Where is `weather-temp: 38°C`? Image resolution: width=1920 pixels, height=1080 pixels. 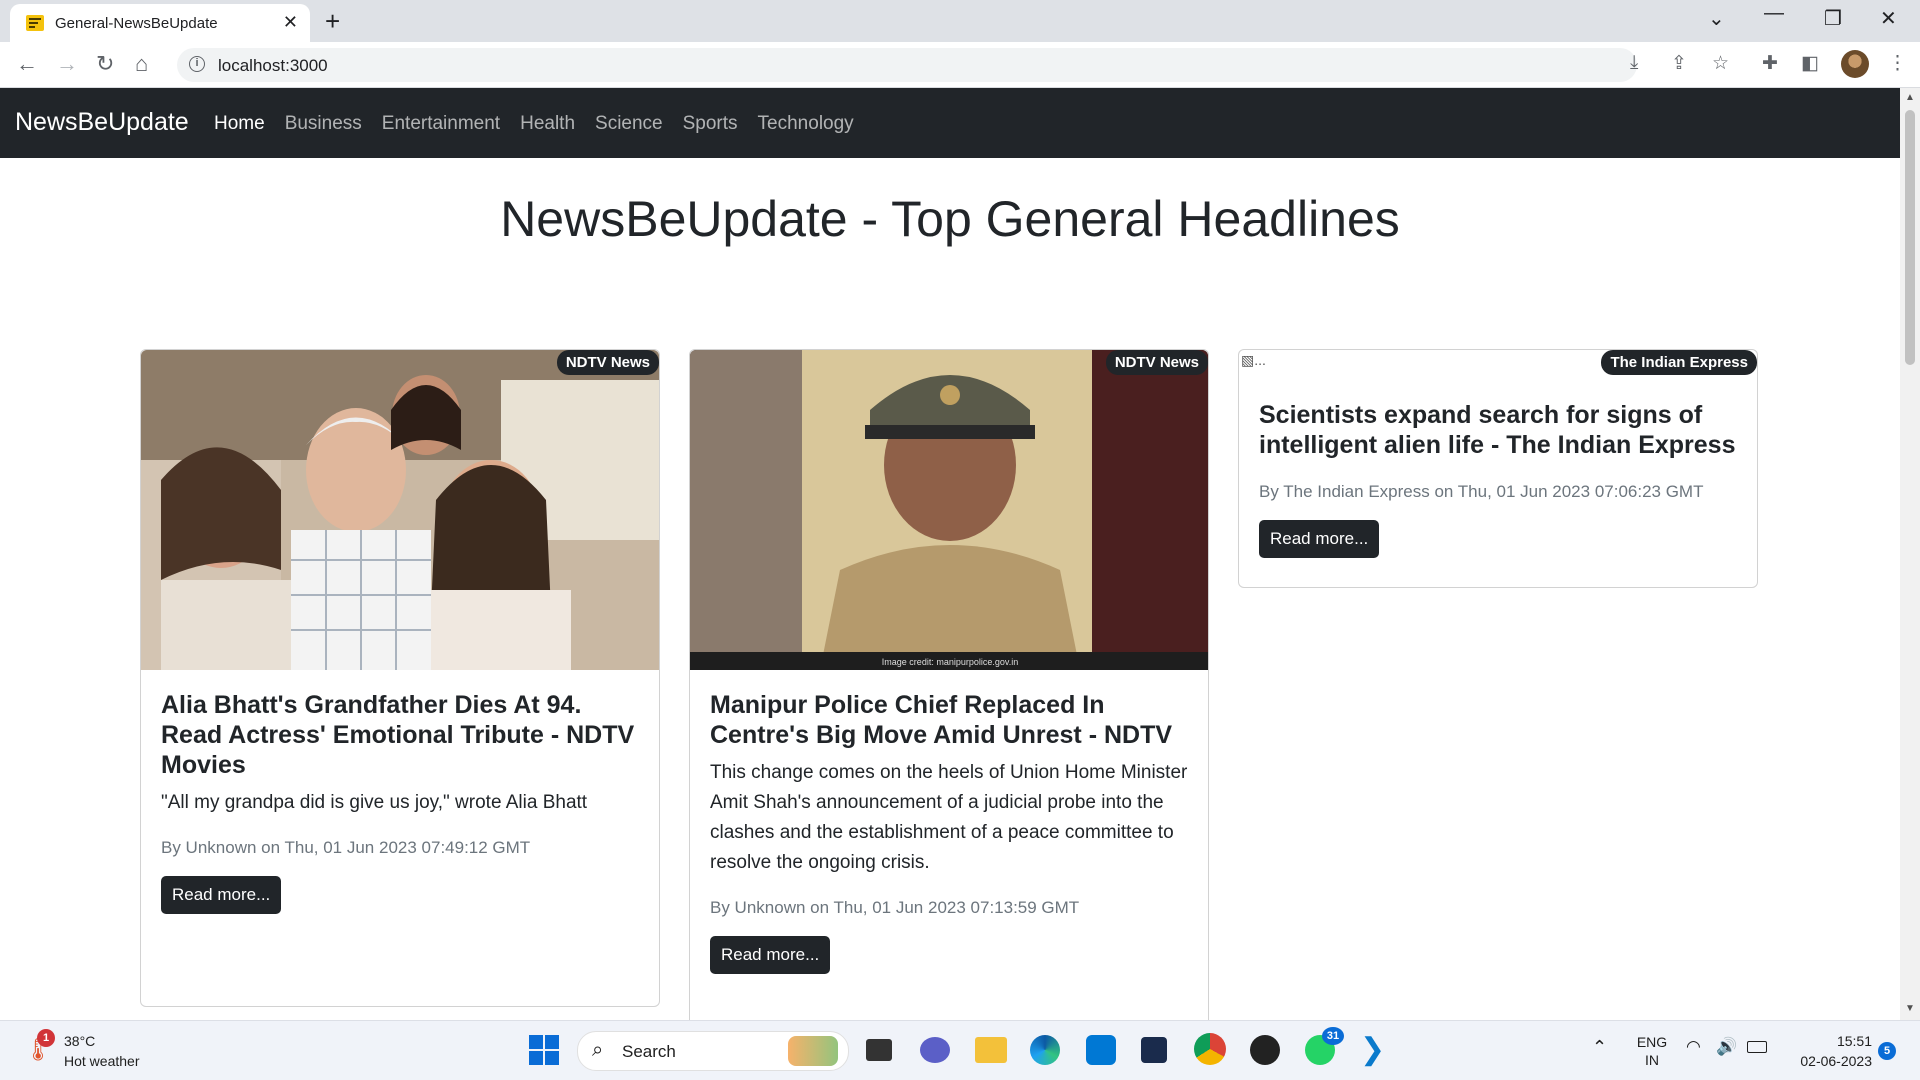
weather-temp: 38°C is located at coordinates (80, 1041).